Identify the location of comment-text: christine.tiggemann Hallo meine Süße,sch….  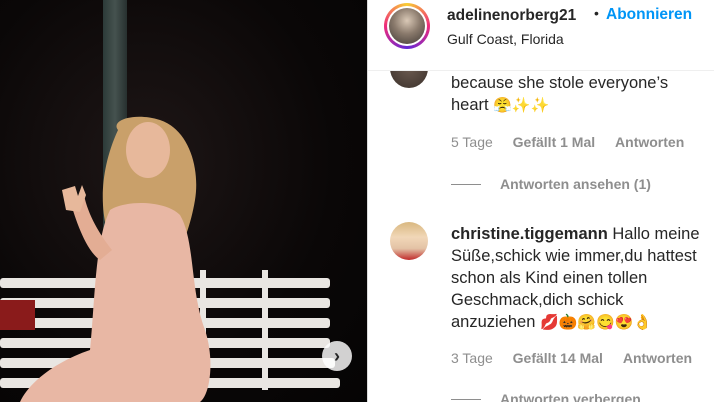
(575, 278).